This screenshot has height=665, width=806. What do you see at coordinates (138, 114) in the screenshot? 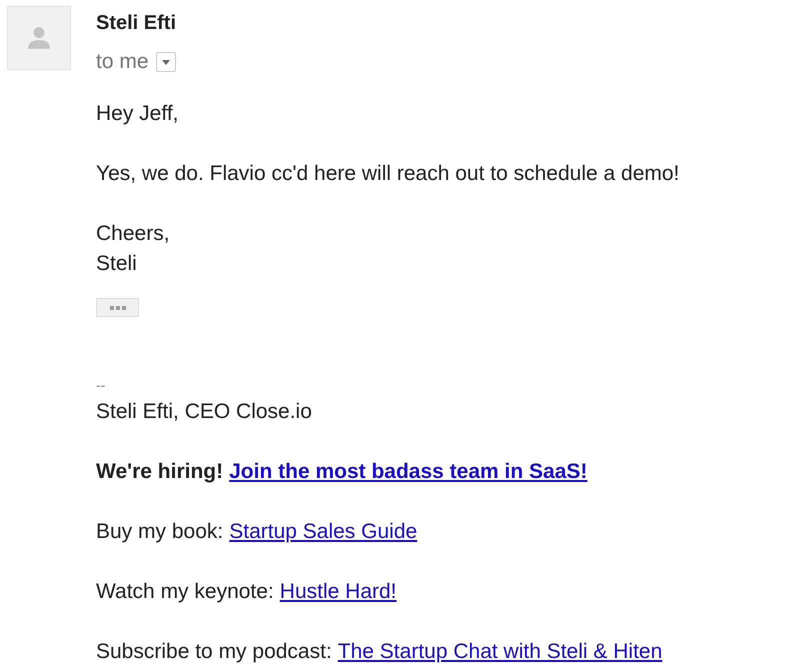
I see `message-paragraph: Hey Jeff,` at bounding box center [138, 114].